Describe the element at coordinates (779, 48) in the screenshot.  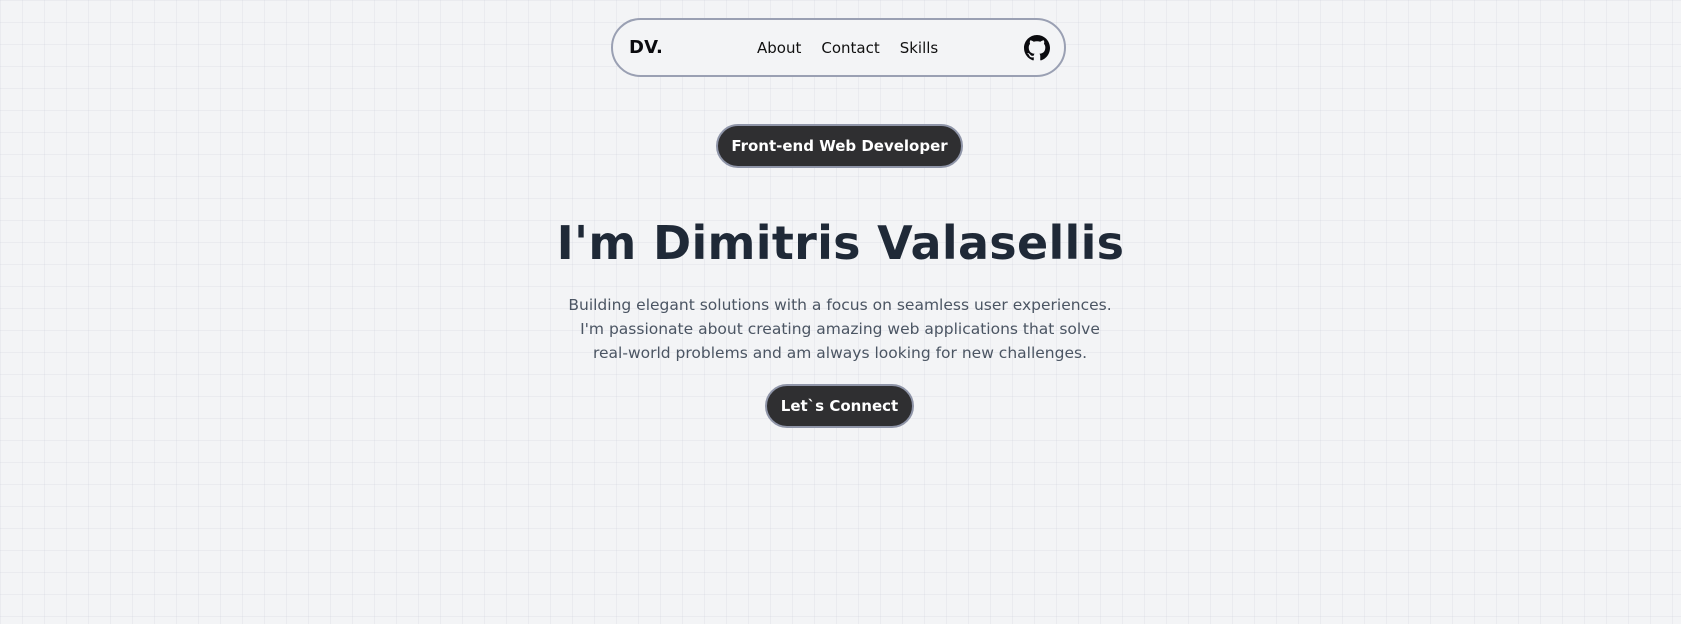
I see `nav-link-about: About` at that location.